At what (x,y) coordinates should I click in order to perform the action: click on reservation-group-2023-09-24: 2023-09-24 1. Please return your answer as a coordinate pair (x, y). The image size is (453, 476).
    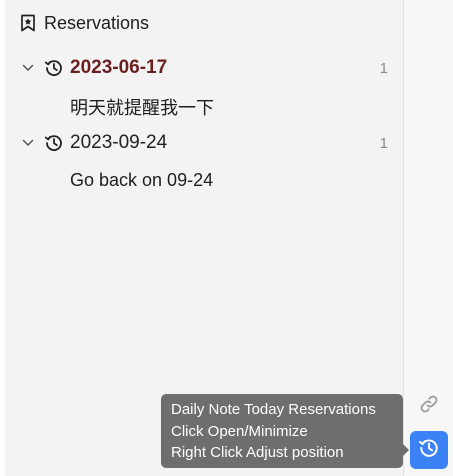
    Looking at the image, I should click on (203, 143).